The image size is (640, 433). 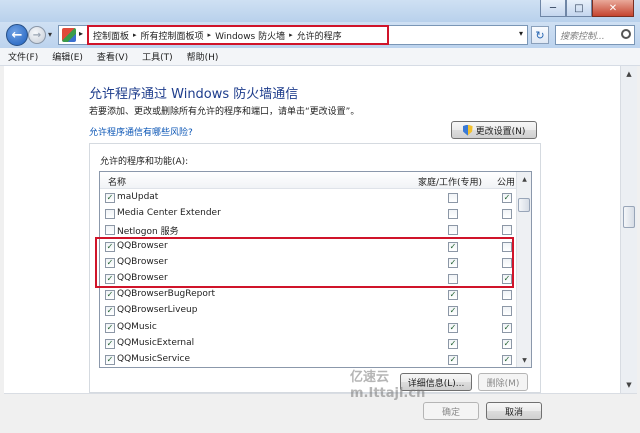 I want to click on list-item: ✓ QQMusicExternal ✓ ✓, so click(x=308, y=344).